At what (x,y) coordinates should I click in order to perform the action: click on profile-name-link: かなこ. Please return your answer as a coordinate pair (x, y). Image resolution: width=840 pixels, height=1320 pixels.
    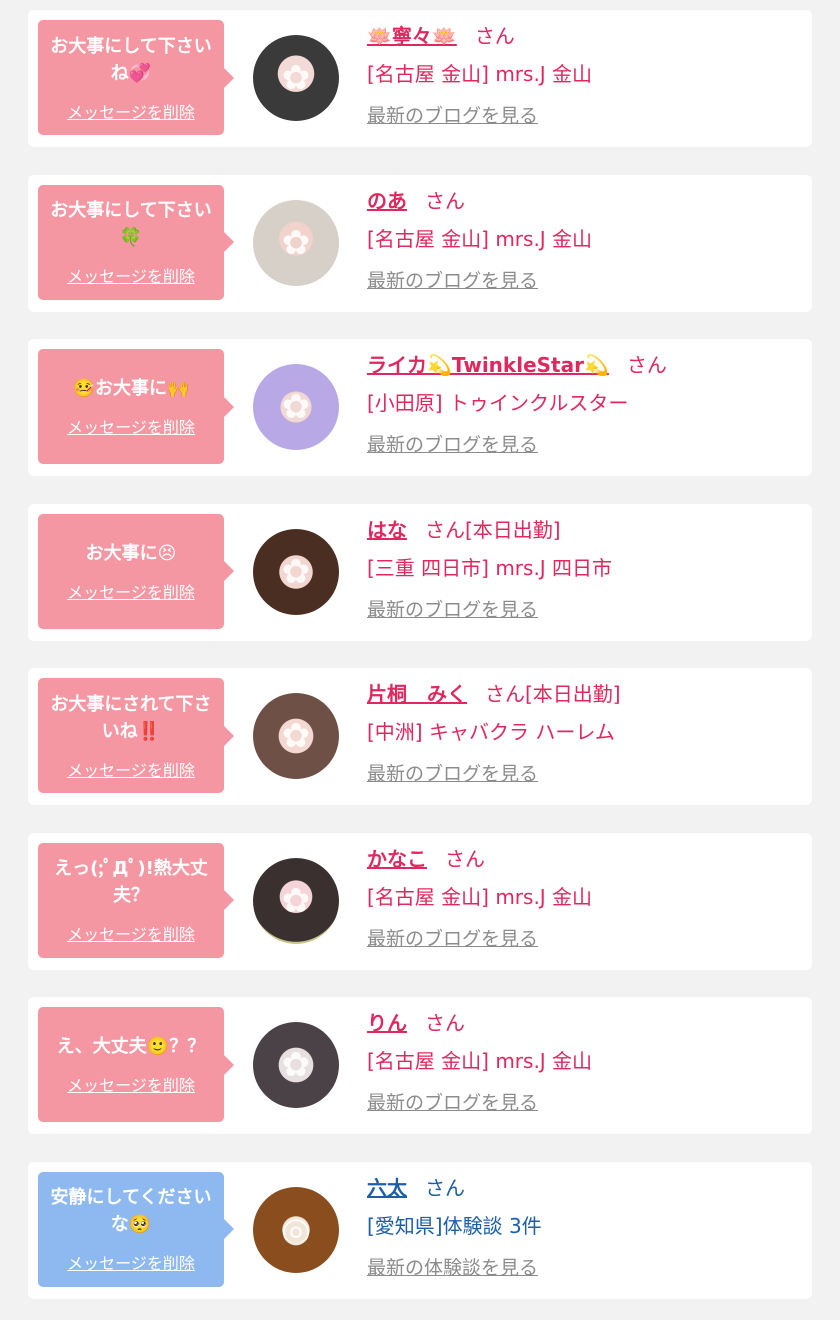
    Looking at the image, I should click on (397, 859).